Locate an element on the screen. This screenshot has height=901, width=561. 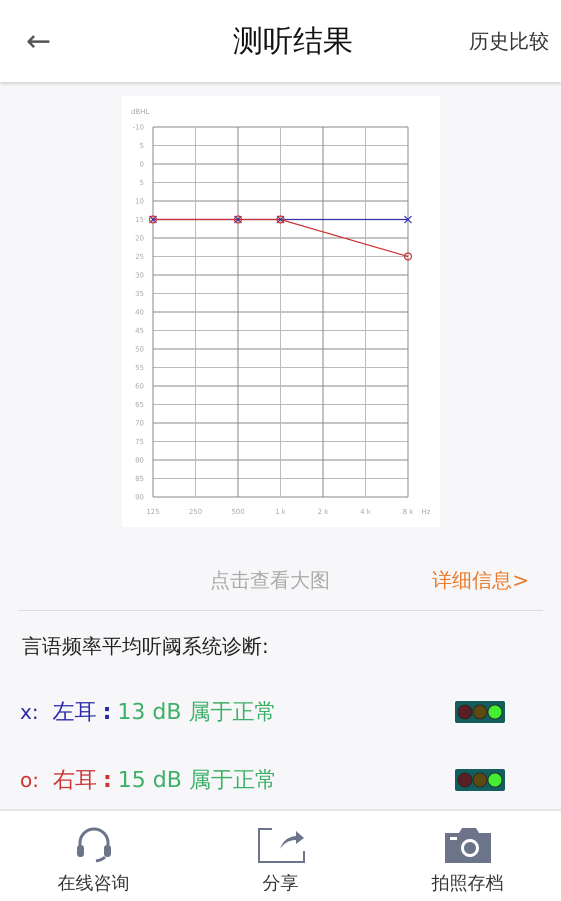
cross-marker is located at coordinates (407, 219).